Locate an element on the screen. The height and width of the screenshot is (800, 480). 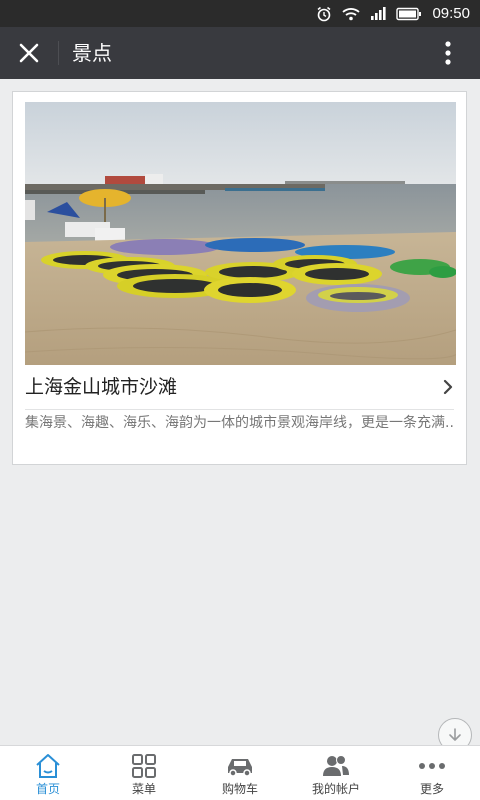
more-options-button is located at coordinates (448, 53).